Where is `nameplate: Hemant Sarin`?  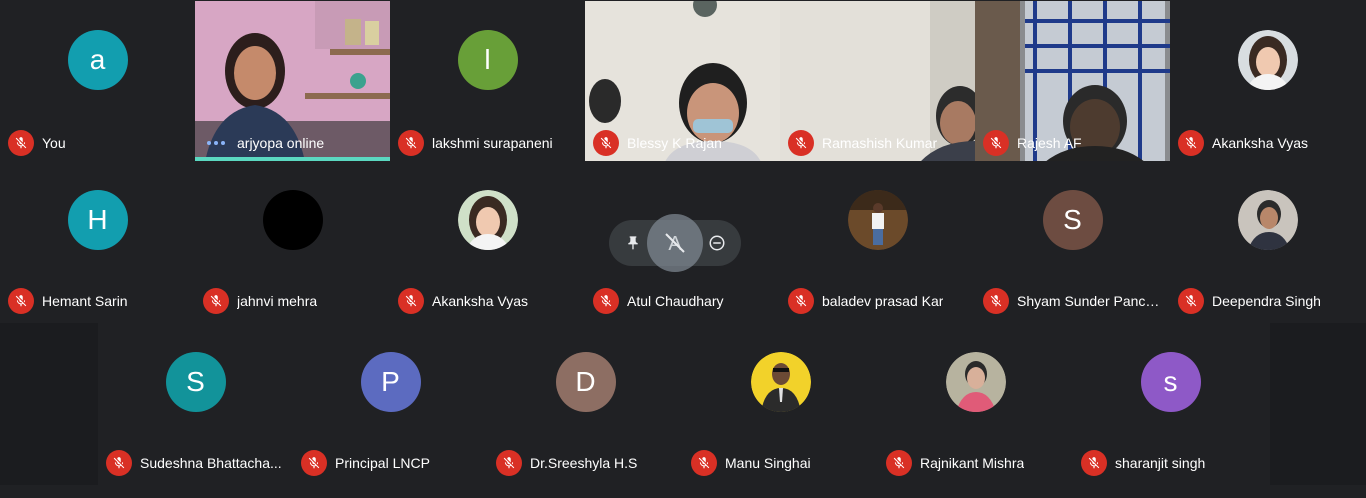 nameplate: Hemant Sarin is located at coordinates (98, 301).